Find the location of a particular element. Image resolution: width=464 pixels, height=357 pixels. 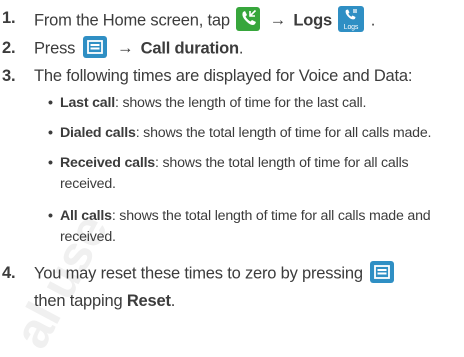

reset-label: Reset is located at coordinates (148, 301).